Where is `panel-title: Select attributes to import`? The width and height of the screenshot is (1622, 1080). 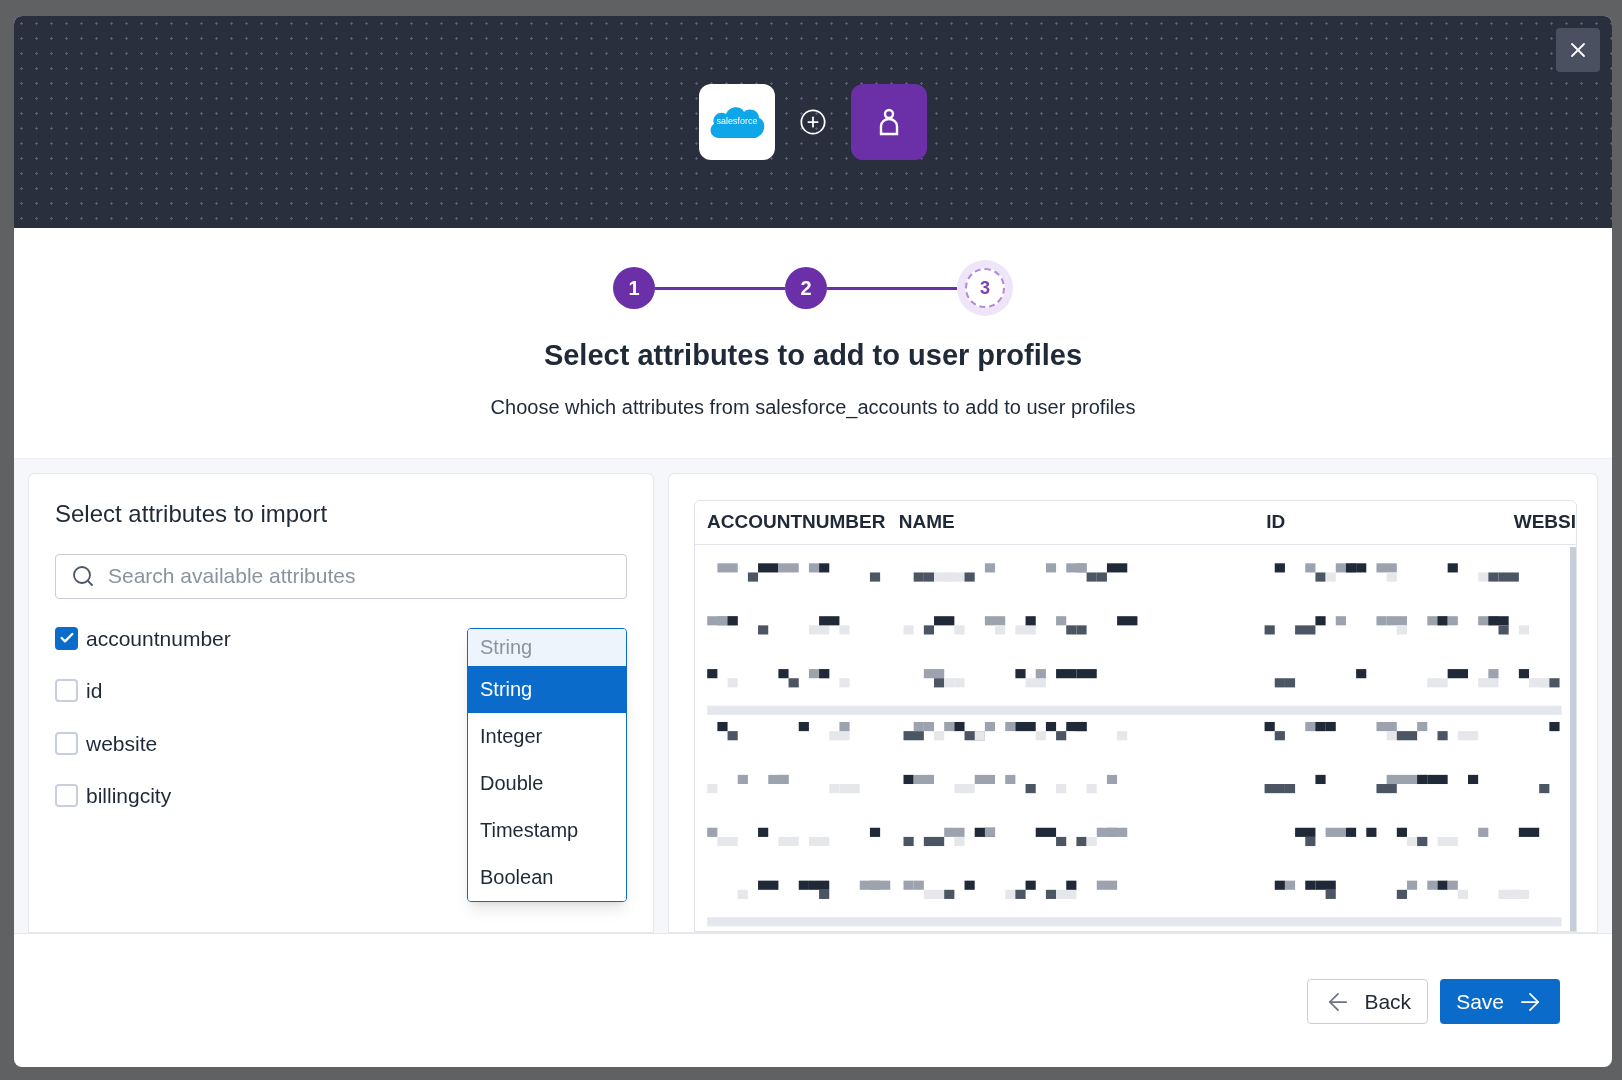
panel-title: Select attributes to import is located at coordinates (192, 513).